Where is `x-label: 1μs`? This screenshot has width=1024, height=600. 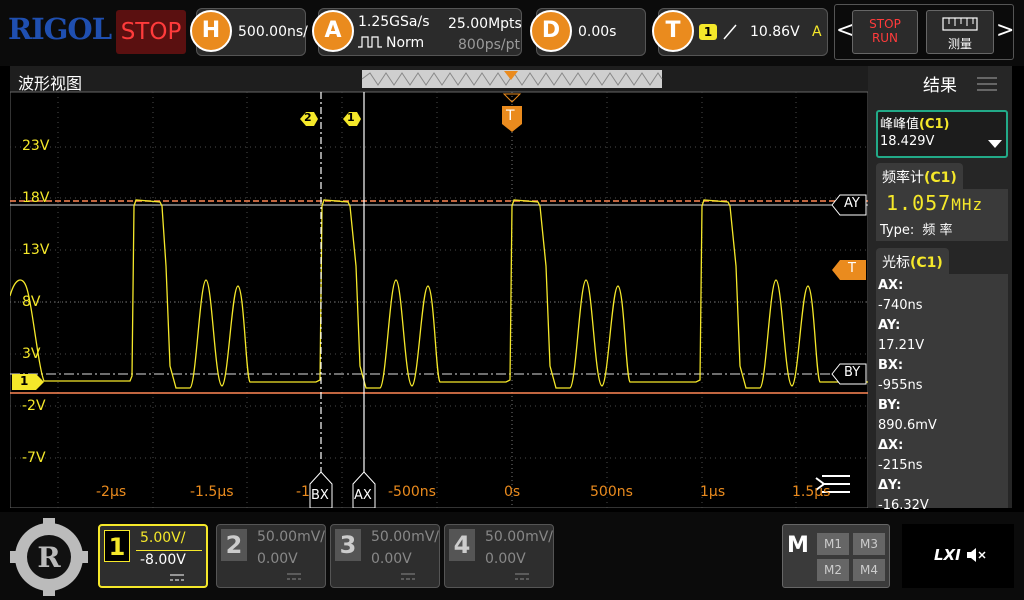
x-label: 1μs is located at coordinates (713, 492).